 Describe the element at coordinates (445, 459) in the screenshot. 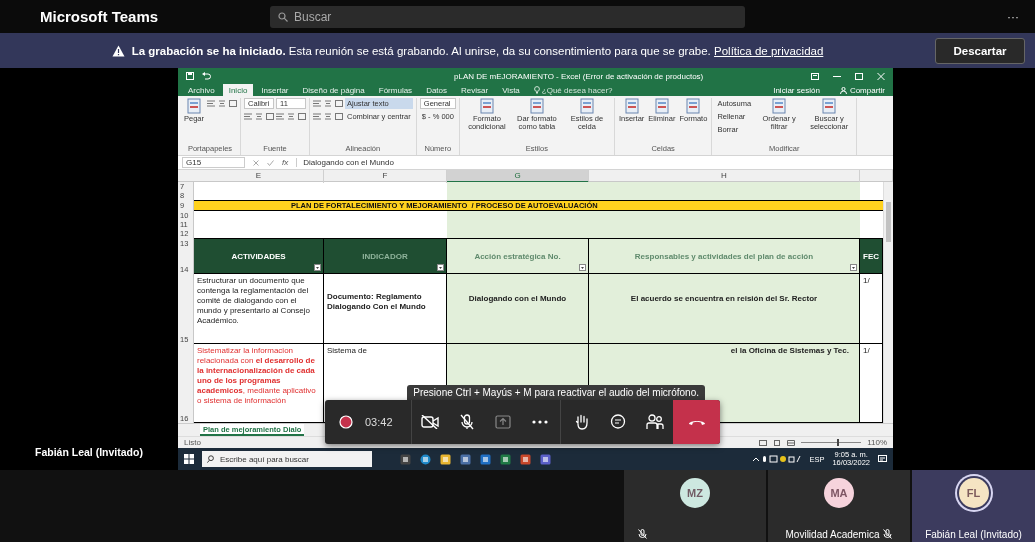

I see `folder-app-icon` at that location.